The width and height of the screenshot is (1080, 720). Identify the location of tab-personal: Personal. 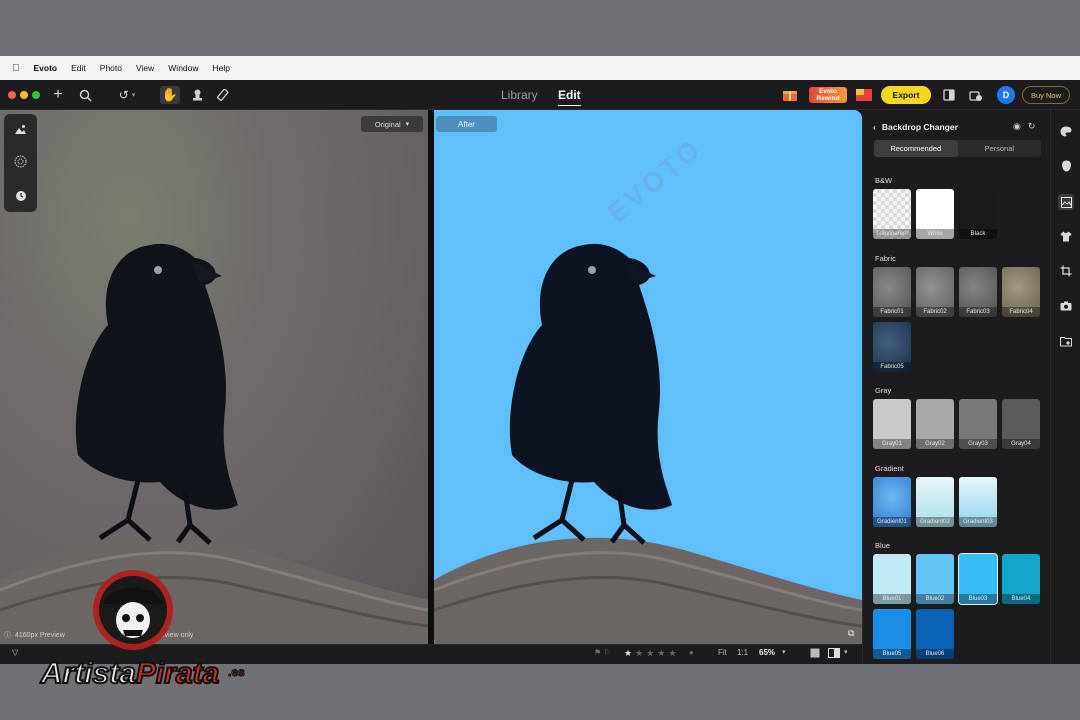
(1000, 148).